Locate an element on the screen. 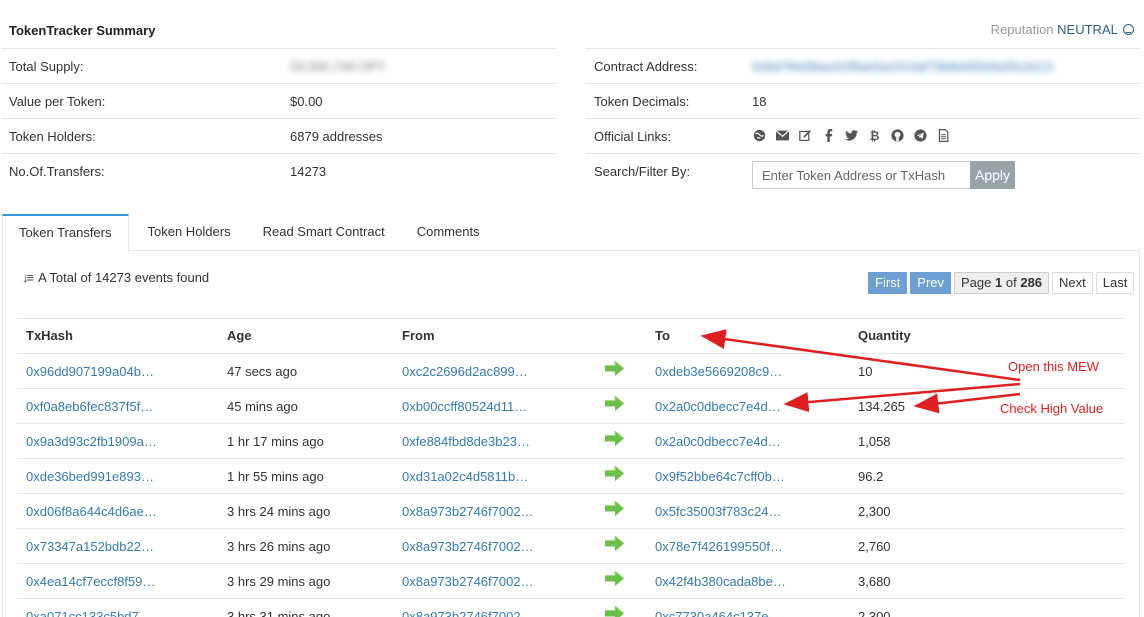 This screenshot has height=617, width=1144. first-page-button: First is located at coordinates (888, 283).